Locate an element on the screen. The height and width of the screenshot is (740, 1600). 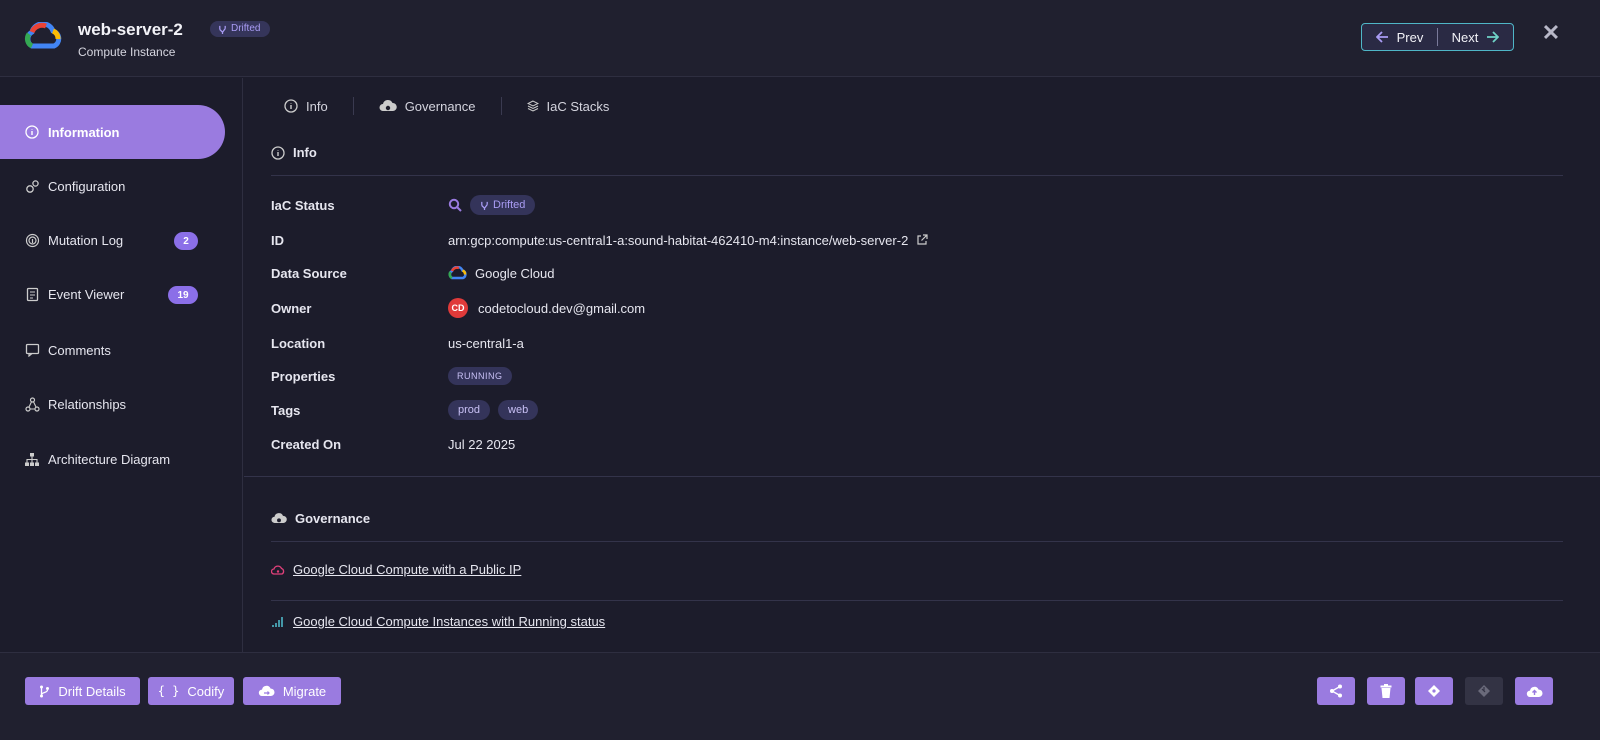
arrow-right-icon is located at coordinates (1493, 37).